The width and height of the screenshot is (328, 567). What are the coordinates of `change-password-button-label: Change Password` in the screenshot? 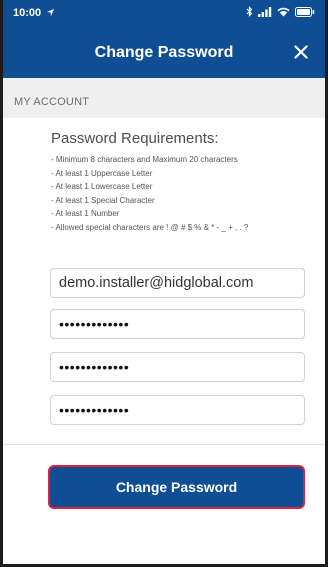 It's located at (176, 487).